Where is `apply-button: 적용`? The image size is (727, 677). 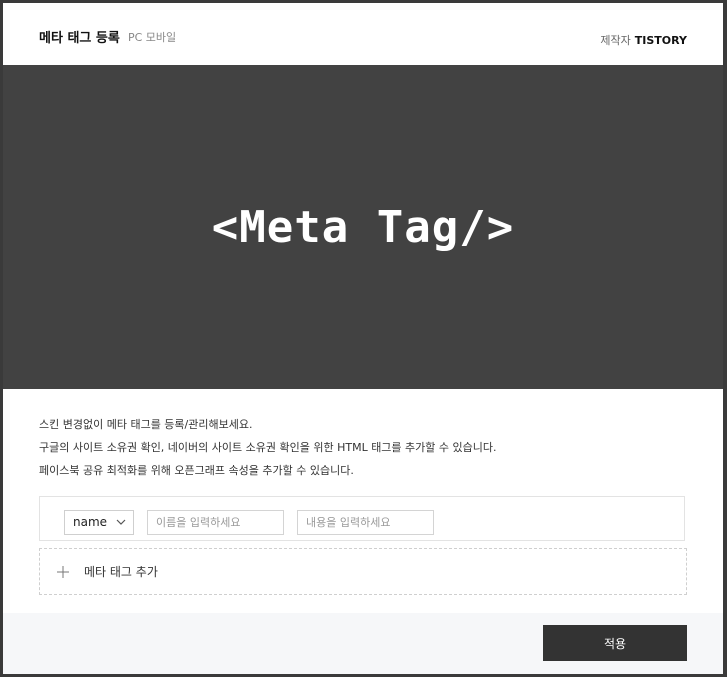 apply-button: 적용 is located at coordinates (615, 643).